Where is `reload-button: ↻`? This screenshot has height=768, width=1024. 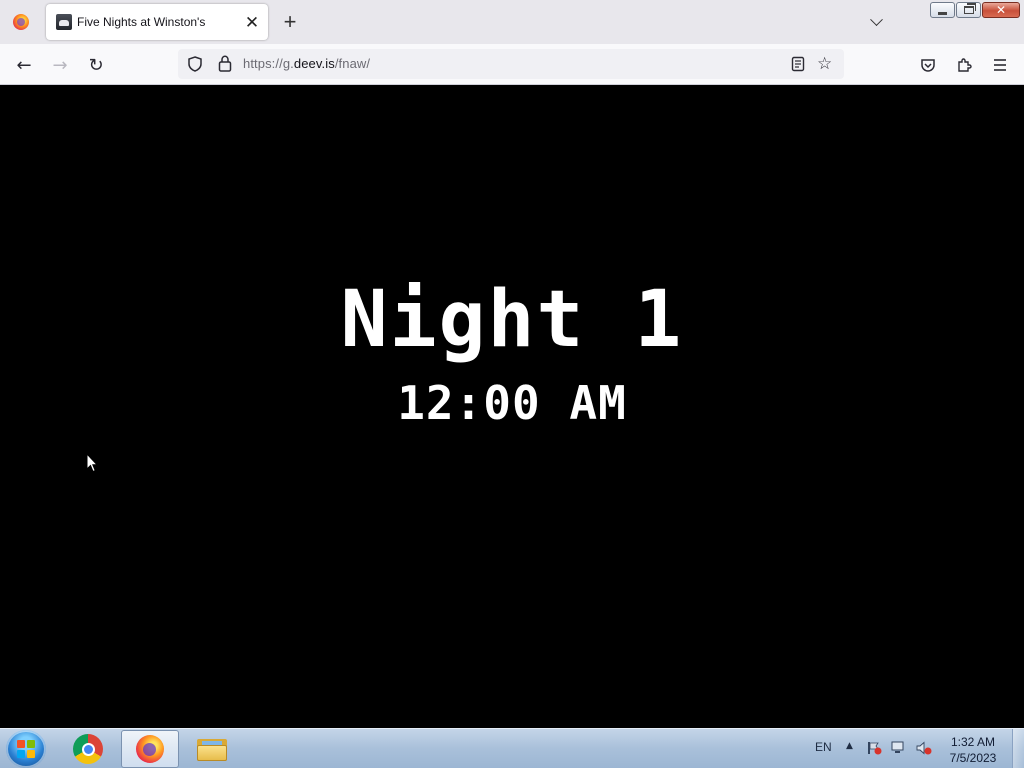
reload-button: ↻ is located at coordinates (96, 65).